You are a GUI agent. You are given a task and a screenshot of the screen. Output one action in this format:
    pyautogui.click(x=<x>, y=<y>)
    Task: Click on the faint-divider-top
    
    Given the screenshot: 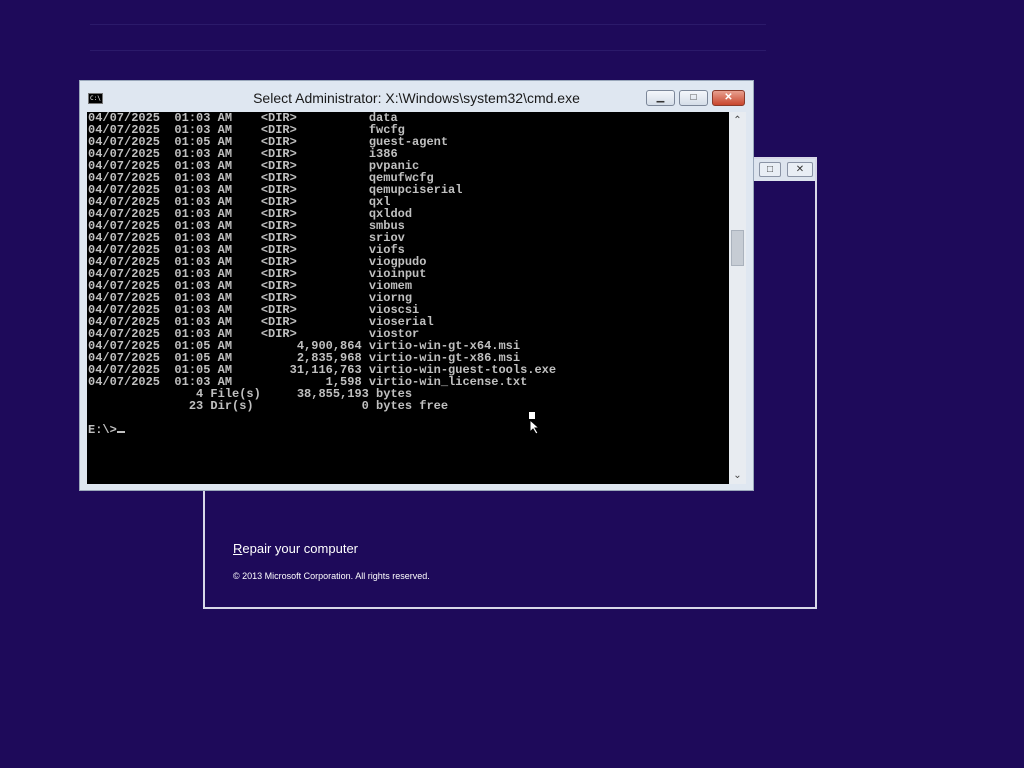 What is the action you would take?
    pyautogui.click(x=428, y=24)
    